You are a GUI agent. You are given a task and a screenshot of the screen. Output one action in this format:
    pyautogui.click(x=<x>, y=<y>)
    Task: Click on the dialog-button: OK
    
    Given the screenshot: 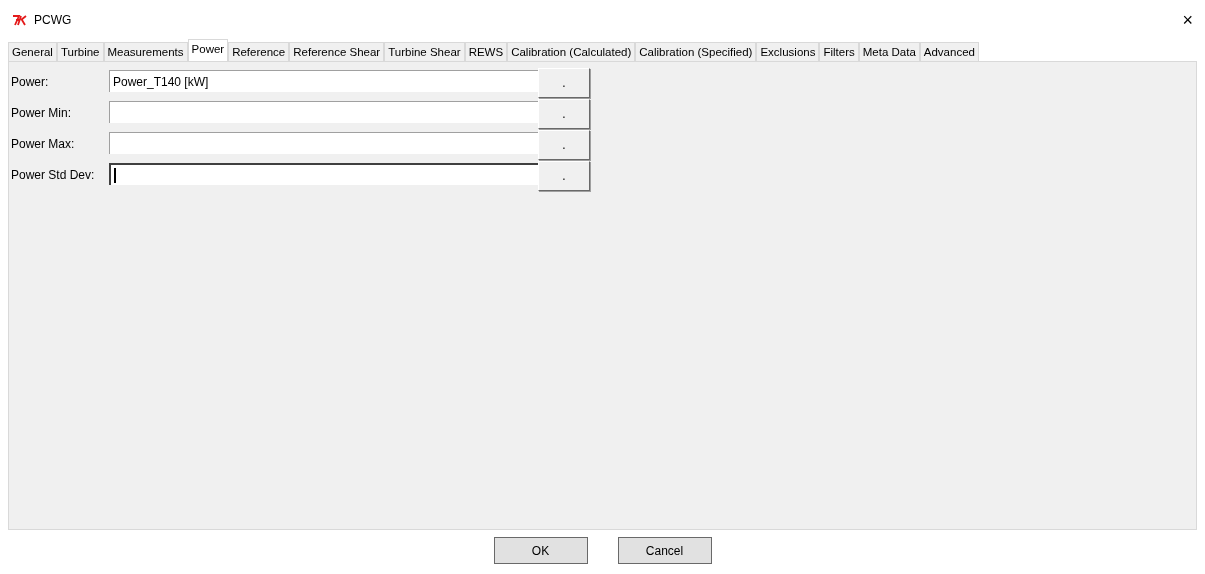 What is the action you would take?
    pyautogui.click(x=540, y=550)
    